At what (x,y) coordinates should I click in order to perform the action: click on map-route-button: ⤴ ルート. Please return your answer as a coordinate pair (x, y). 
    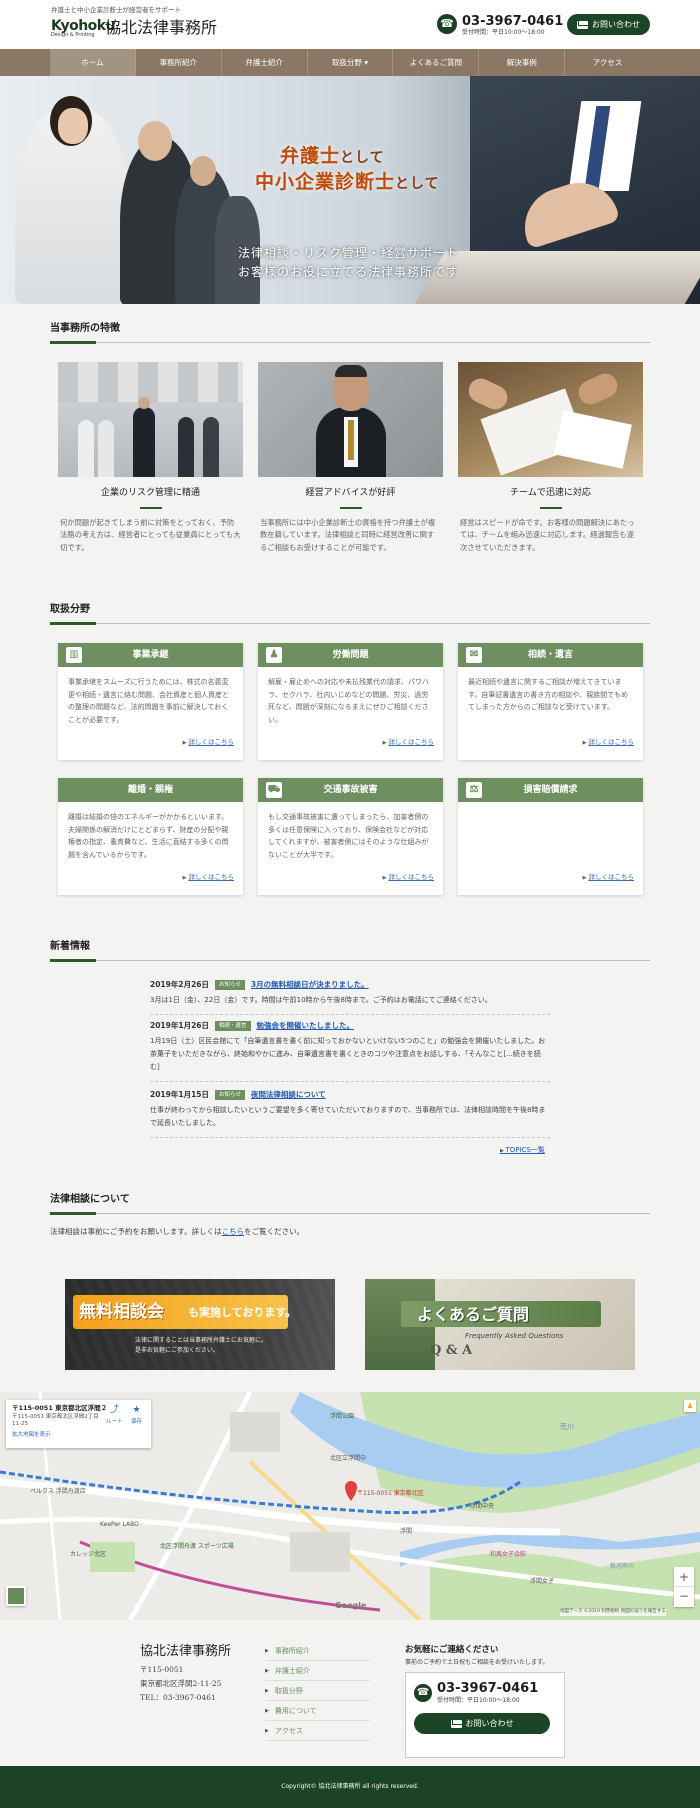
    Looking at the image, I should click on (114, 1415).